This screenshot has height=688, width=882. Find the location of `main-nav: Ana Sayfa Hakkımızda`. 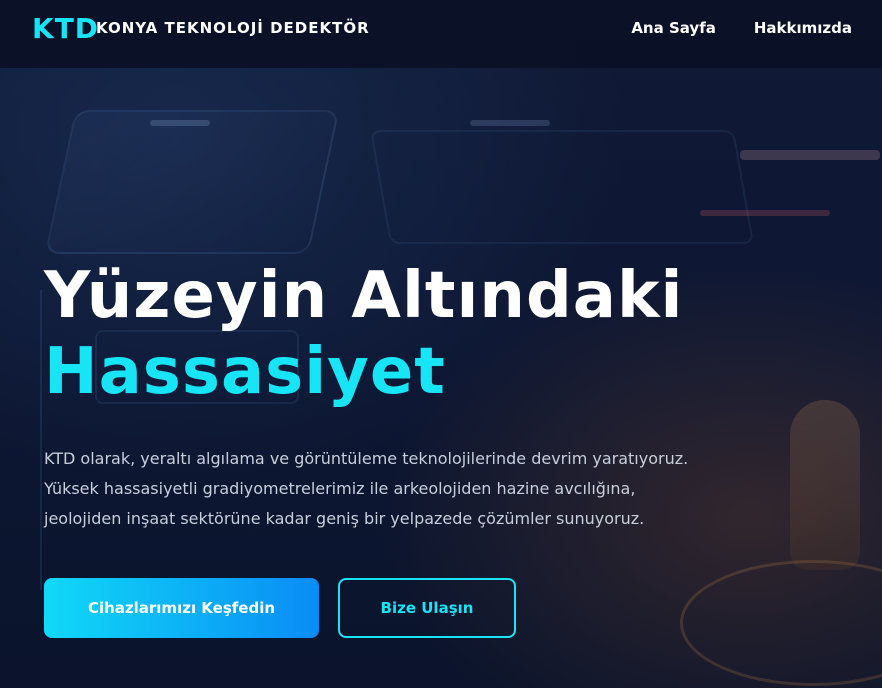

main-nav: Ana Sayfa Hakkımızda is located at coordinates (741, 28).